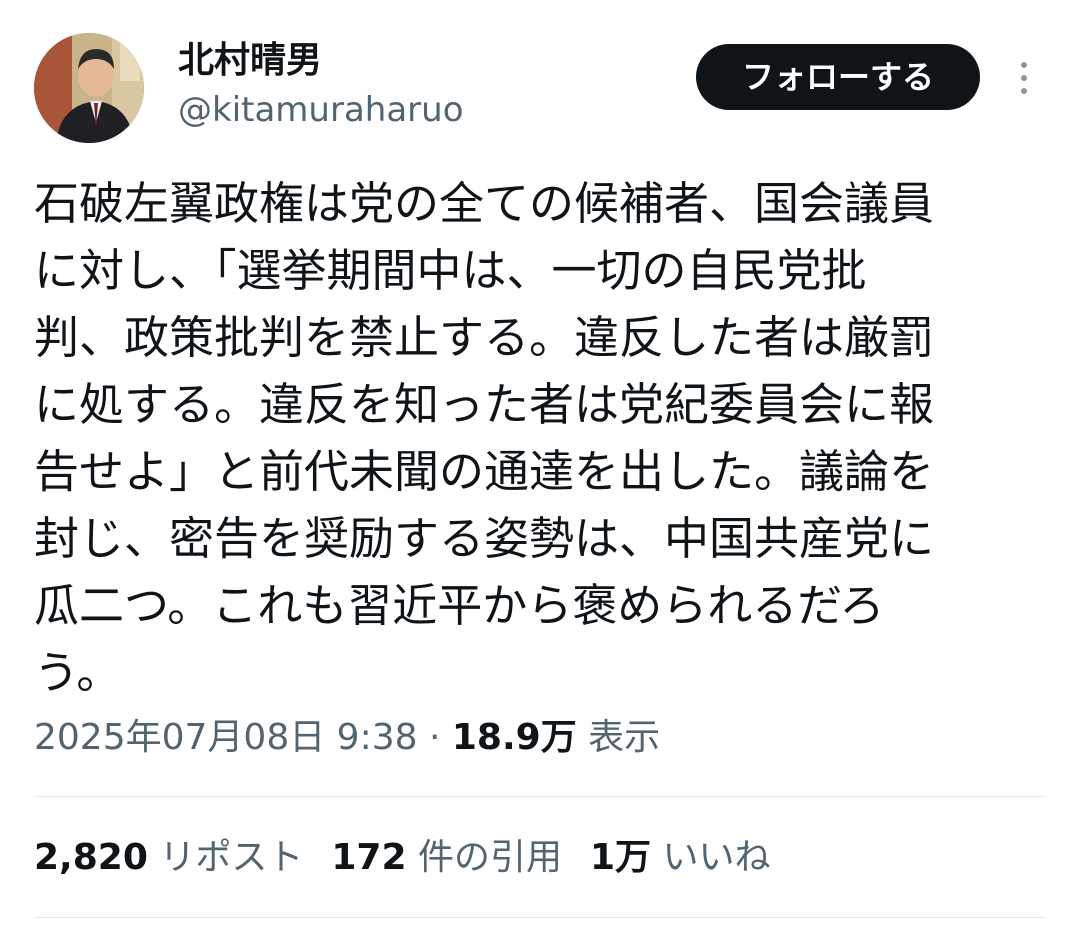  What do you see at coordinates (321, 110) in the screenshot?
I see `user-handle: @kitamuraharuo` at bounding box center [321, 110].